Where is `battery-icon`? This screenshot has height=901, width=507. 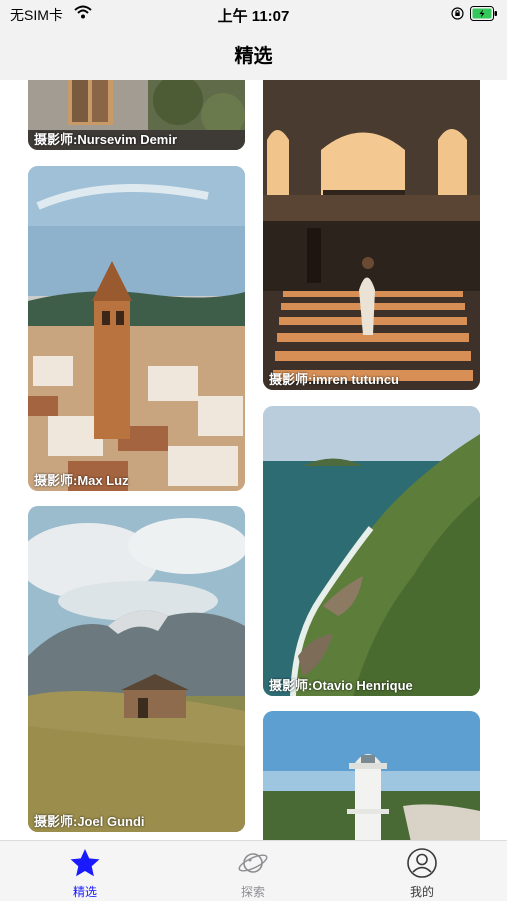
battery-icon is located at coordinates (483, 13).